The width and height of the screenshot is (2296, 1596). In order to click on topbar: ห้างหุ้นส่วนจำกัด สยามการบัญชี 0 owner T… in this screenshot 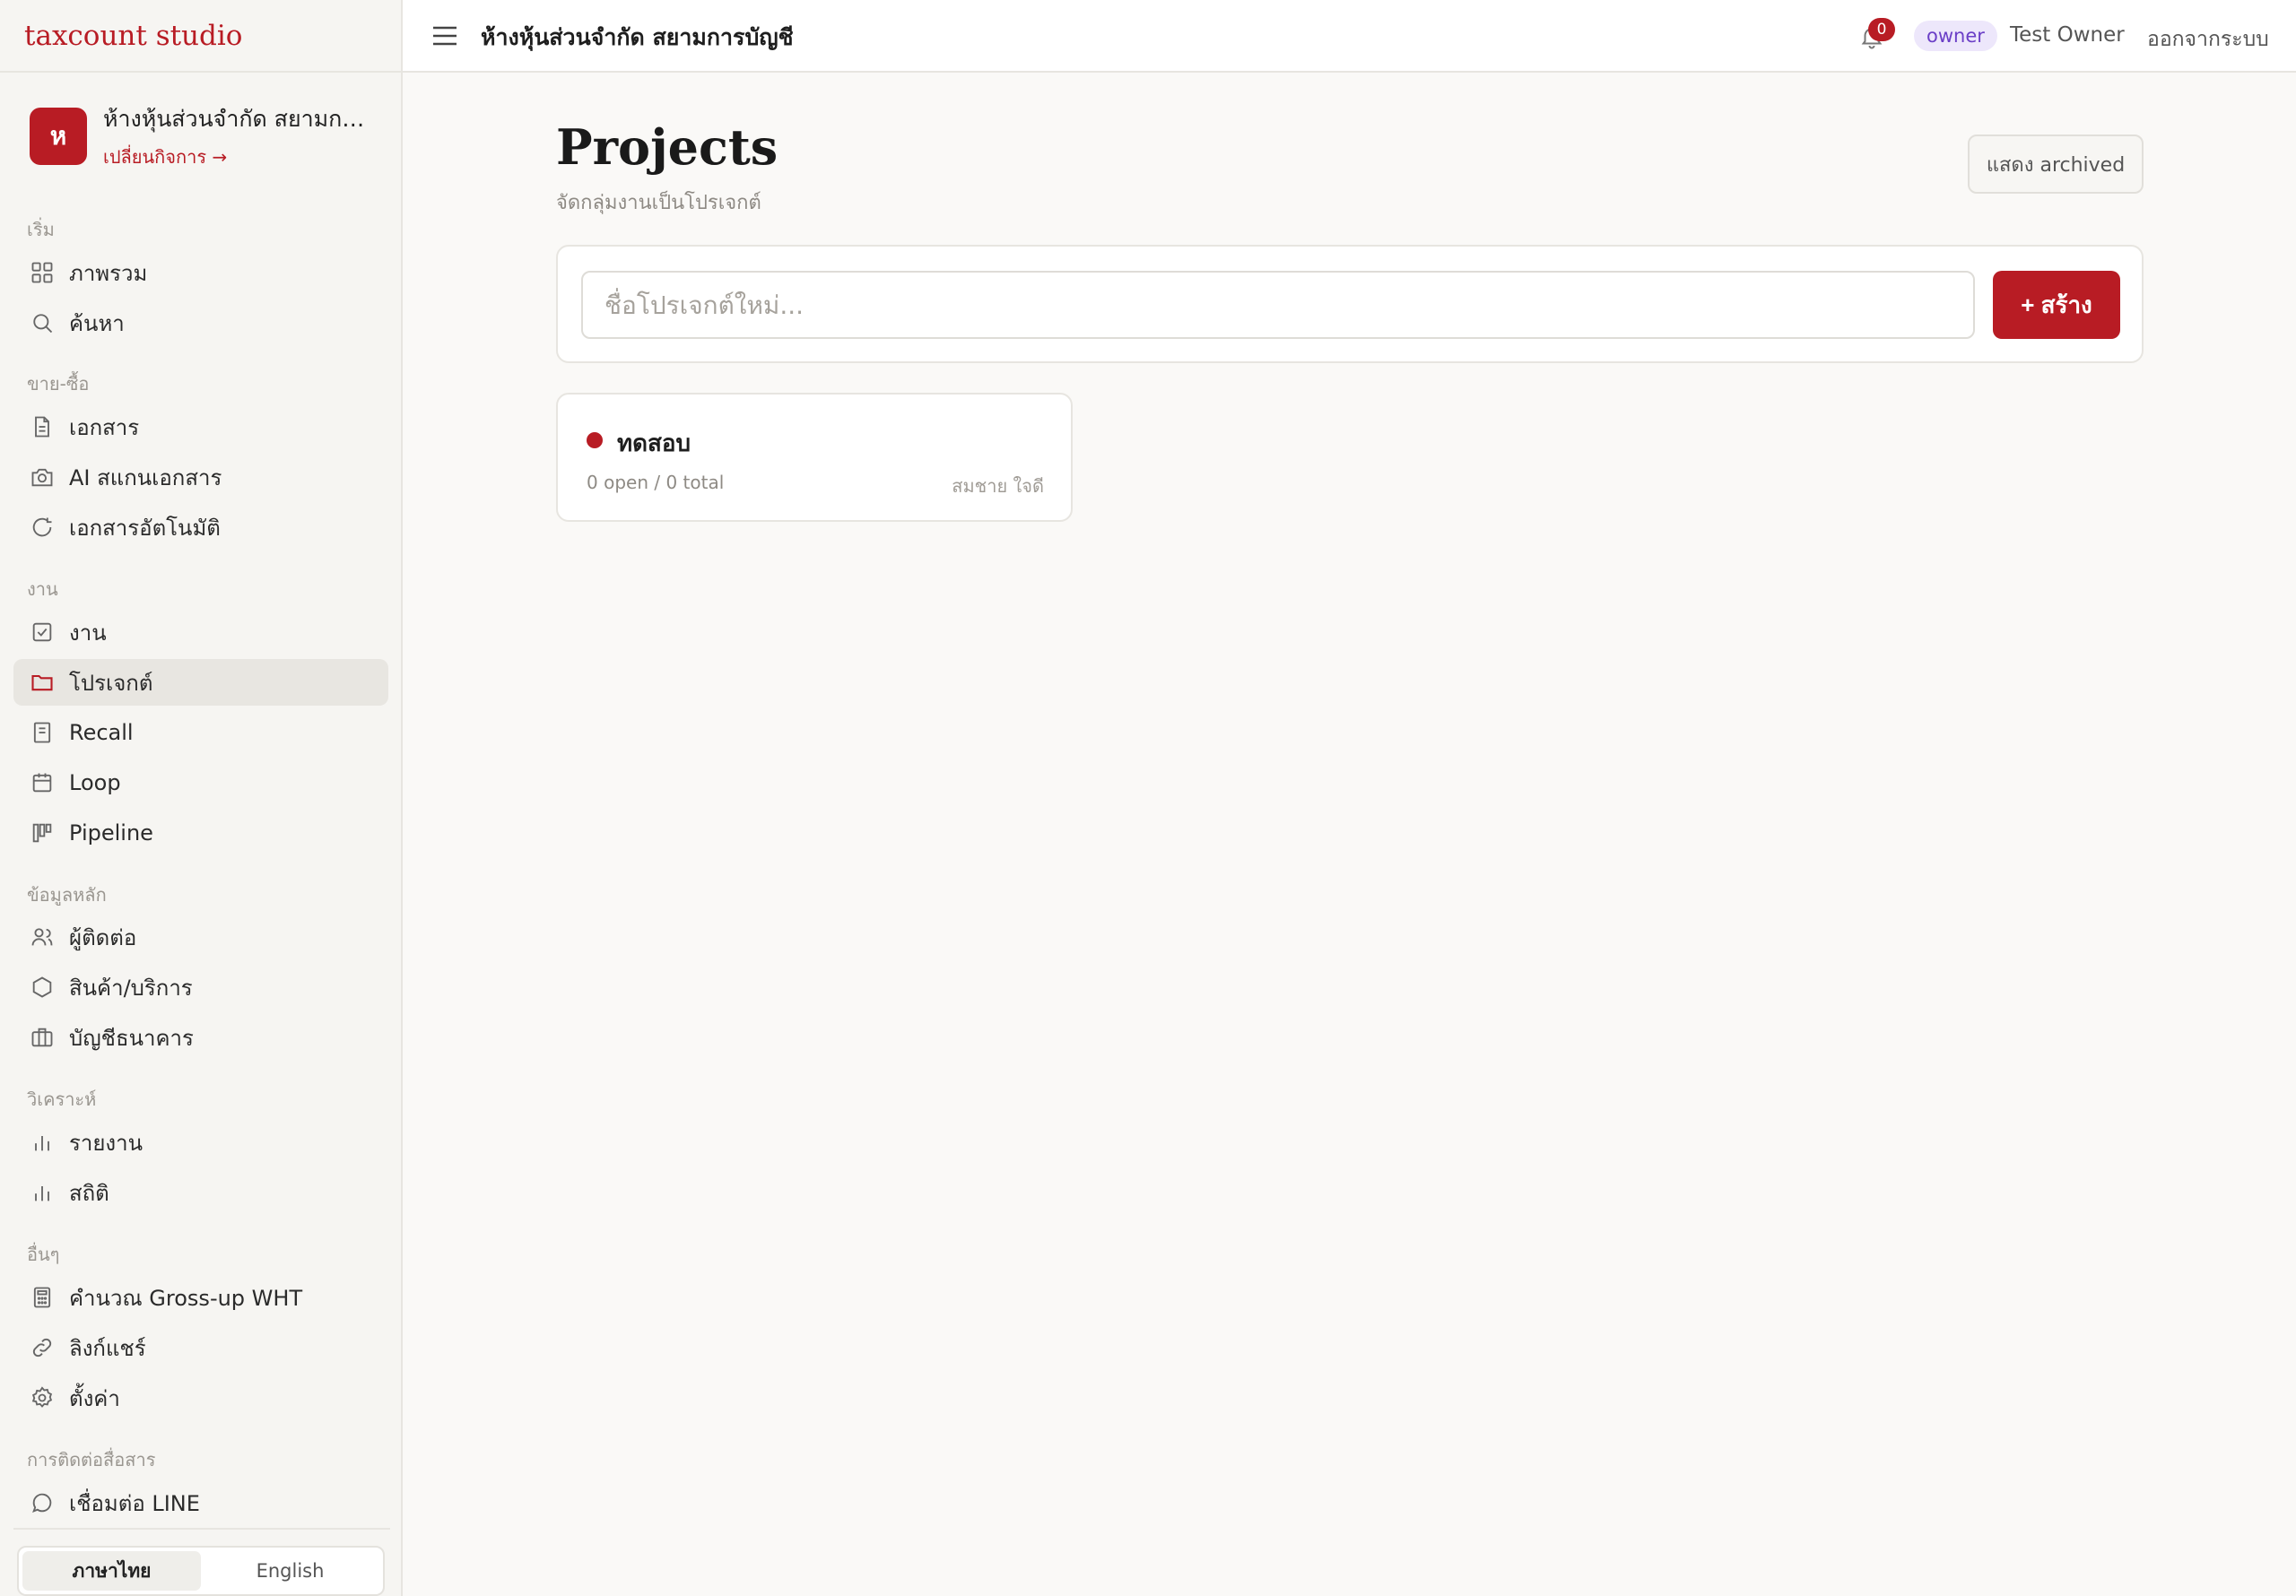, I will do `click(1349, 37)`.